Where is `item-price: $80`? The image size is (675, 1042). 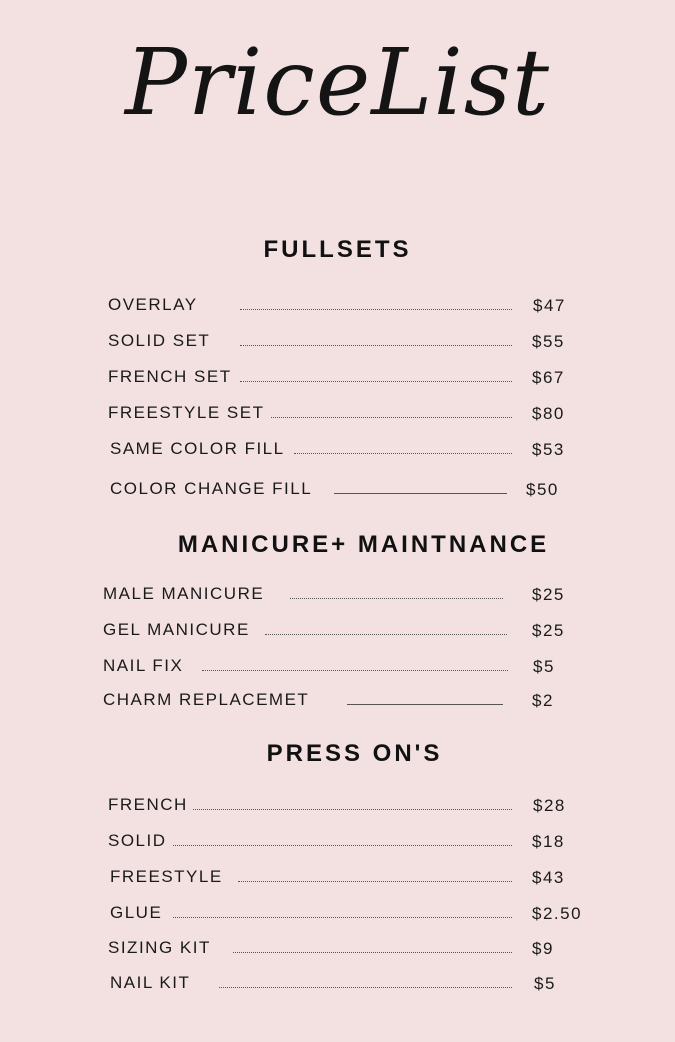 item-price: $80 is located at coordinates (548, 413).